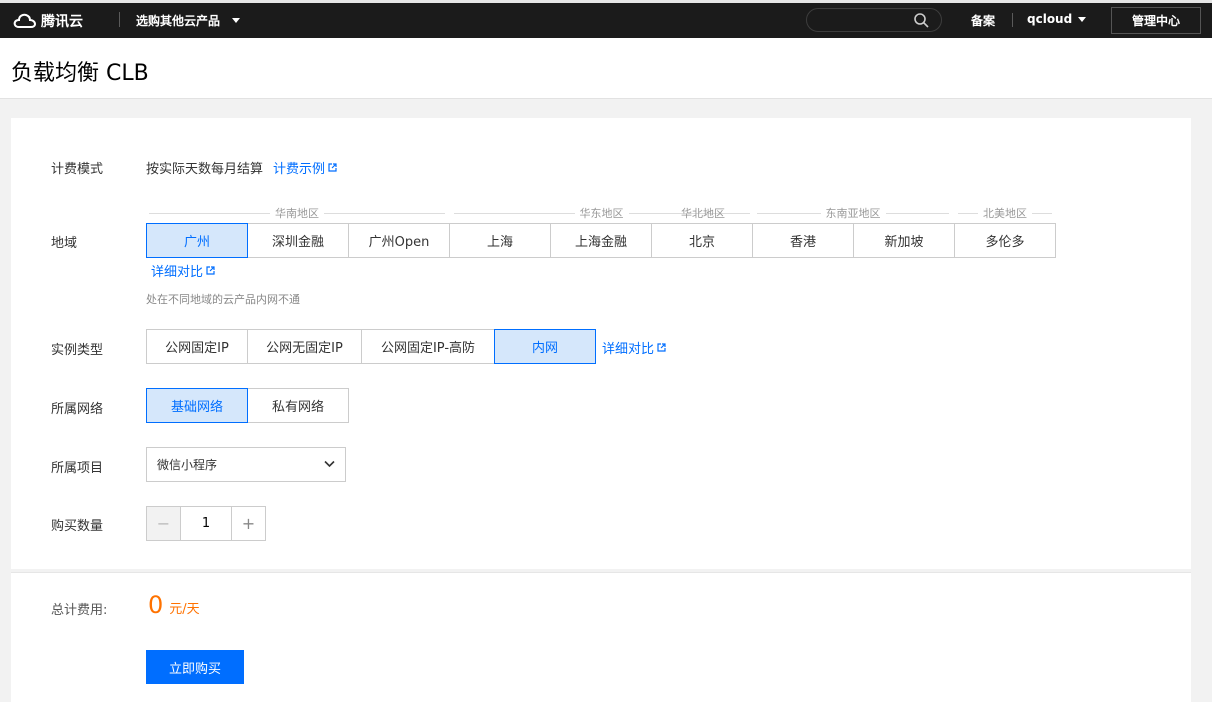 The height and width of the screenshot is (702, 1212). I want to click on decrement-button: −, so click(163, 523).